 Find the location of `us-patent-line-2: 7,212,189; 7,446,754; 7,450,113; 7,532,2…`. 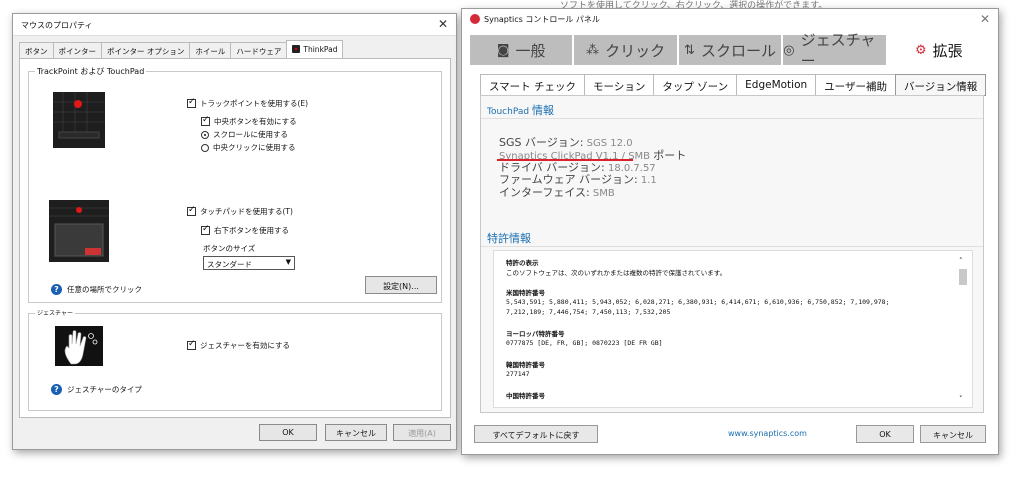

us-patent-line-2: 7,212,189; 7,446,754; 7,450,113; 7,532,2… is located at coordinates (588, 312).